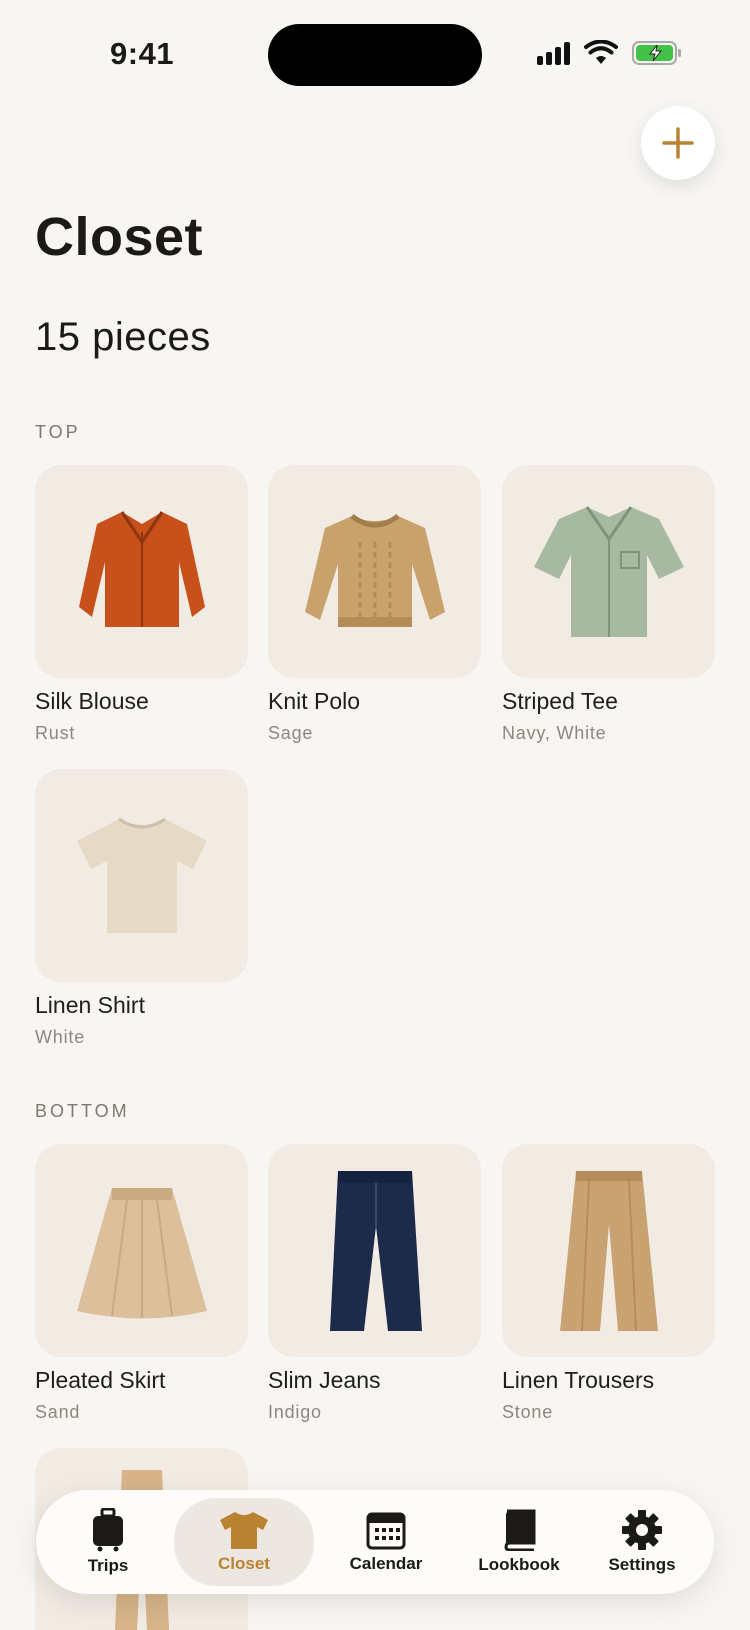  I want to click on system-icons, so click(609, 53).